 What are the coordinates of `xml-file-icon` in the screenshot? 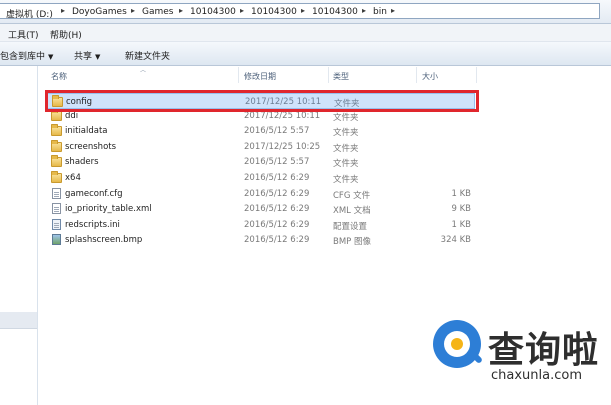 It's located at (56, 208).